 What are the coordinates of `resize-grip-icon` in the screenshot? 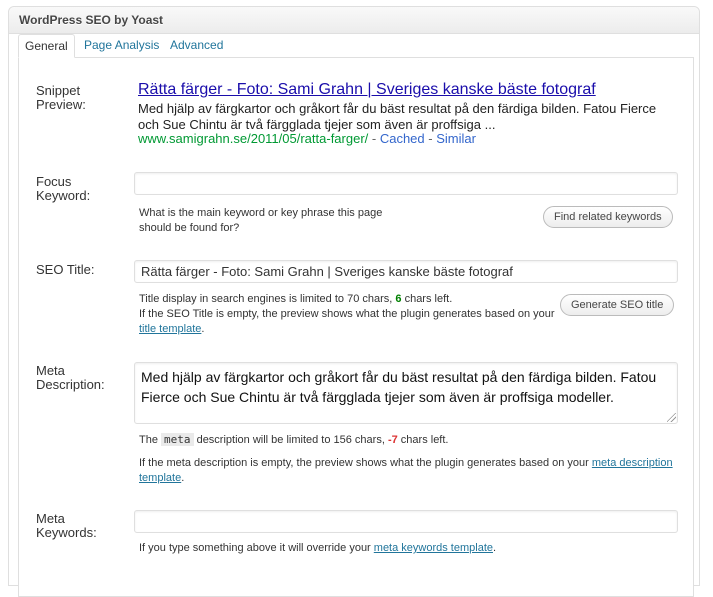 It's located at (671, 417).